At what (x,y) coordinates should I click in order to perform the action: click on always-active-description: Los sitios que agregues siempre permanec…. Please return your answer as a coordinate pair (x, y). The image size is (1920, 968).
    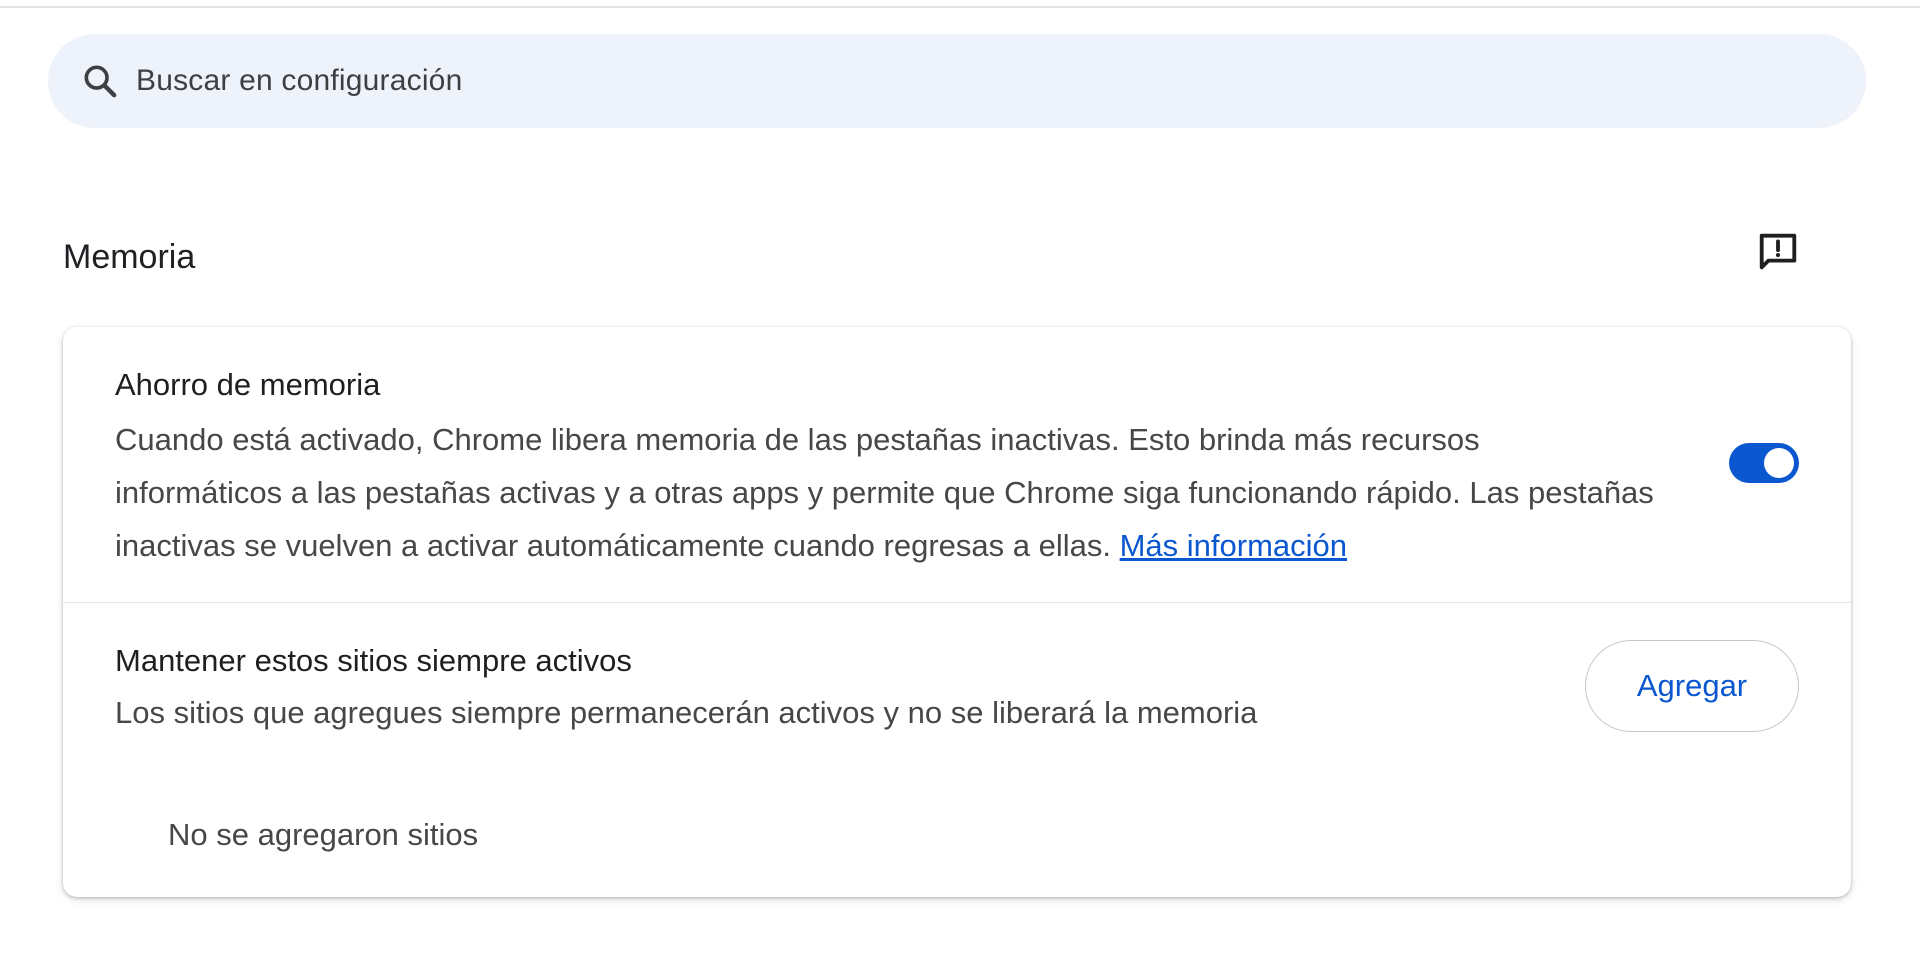
    Looking at the image, I should click on (686, 712).